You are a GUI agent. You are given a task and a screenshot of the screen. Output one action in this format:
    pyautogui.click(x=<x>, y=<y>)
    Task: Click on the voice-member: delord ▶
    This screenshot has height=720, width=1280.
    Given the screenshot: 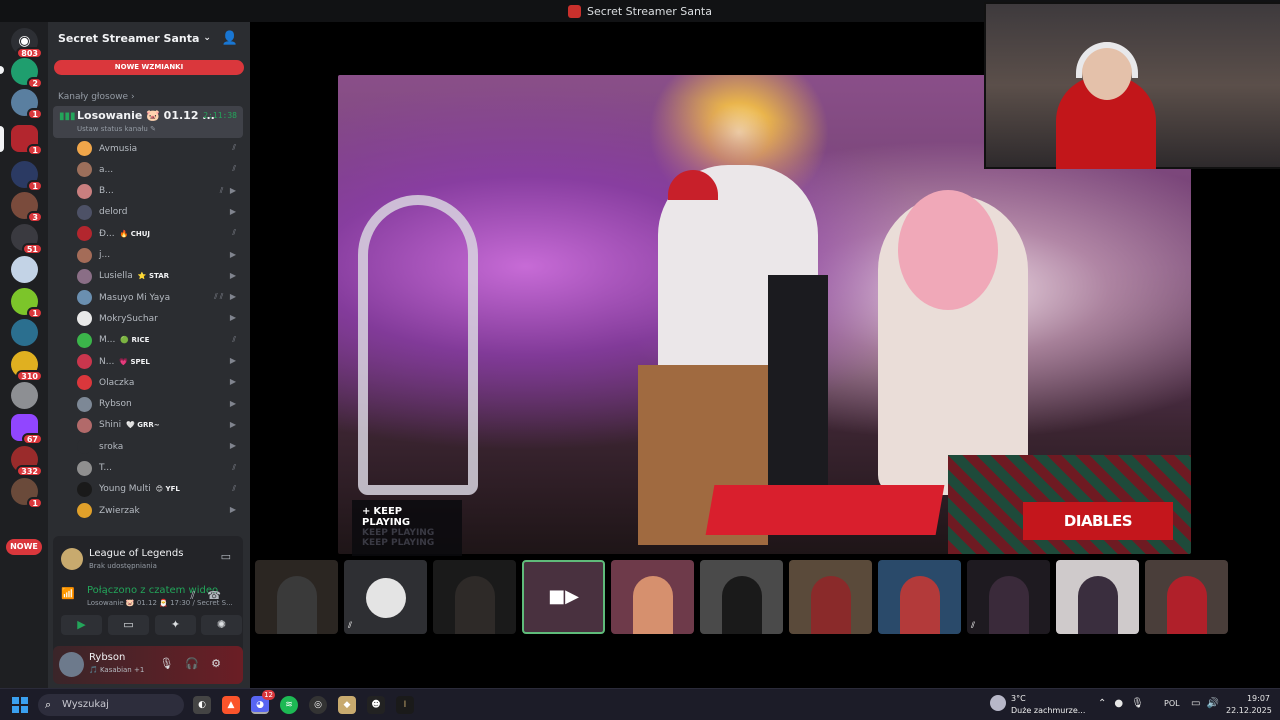 What is the action you would take?
    pyautogui.click(x=159, y=212)
    